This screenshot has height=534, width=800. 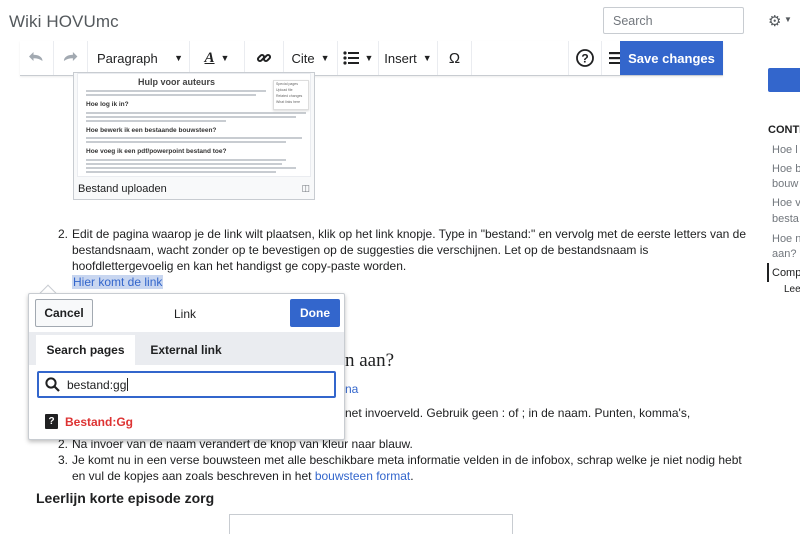 What do you see at coordinates (371, 524) in the screenshot?
I see `infobox-frame` at bounding box center [371, 524].